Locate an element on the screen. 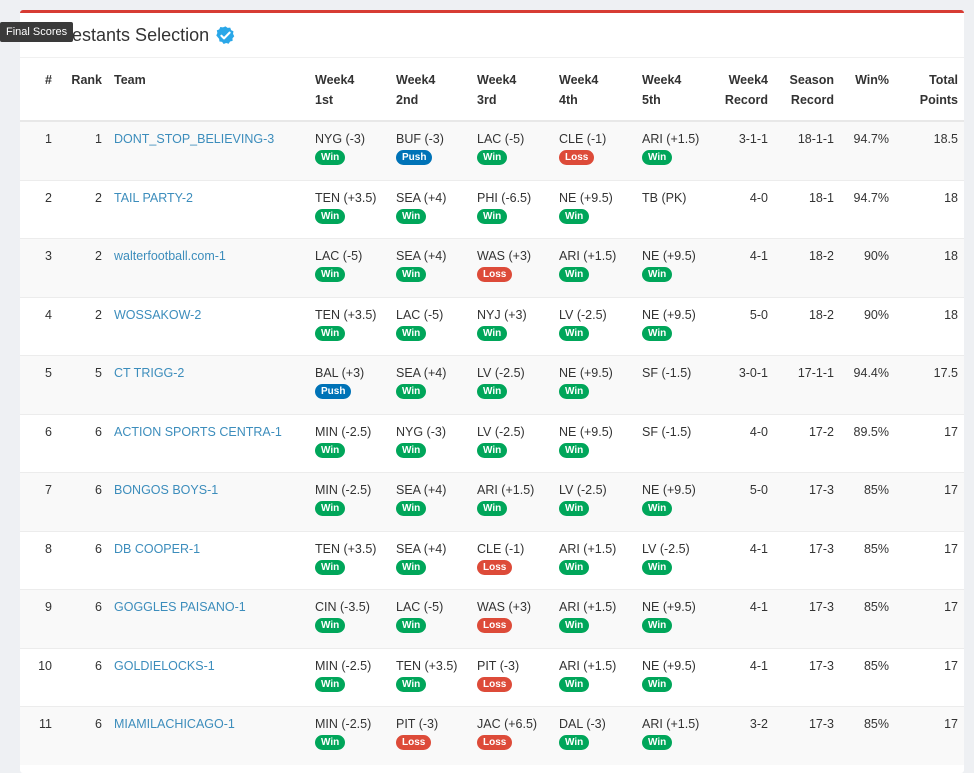 Image resolution: width=974 pixels, height=773 pixels. col-header-week4-2nd: Week4 2nd is located at coordinates (430, 90).